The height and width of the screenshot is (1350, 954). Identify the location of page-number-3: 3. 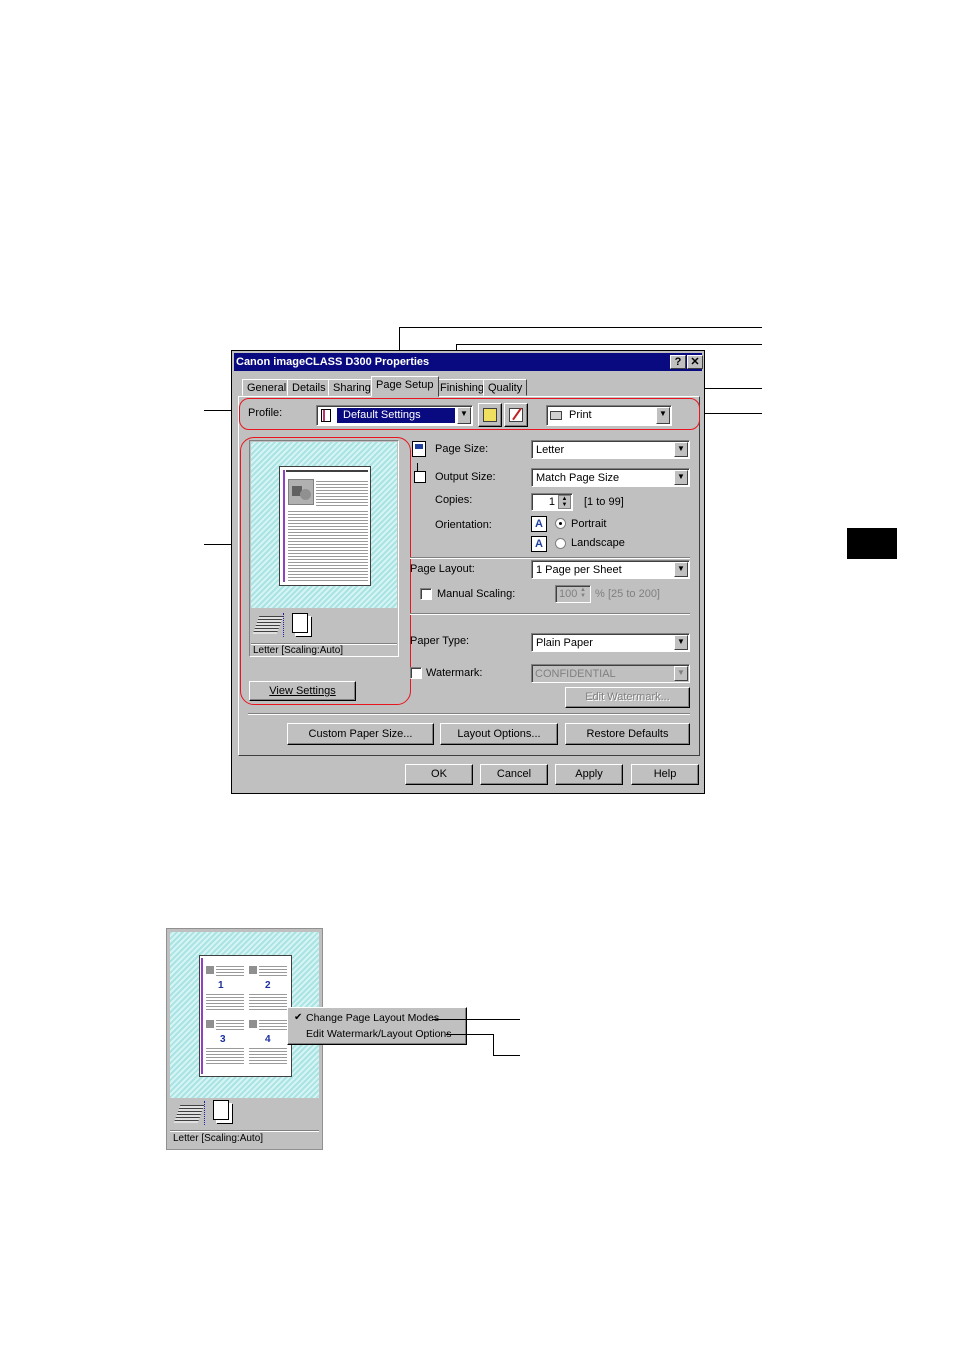
(223, 1039).